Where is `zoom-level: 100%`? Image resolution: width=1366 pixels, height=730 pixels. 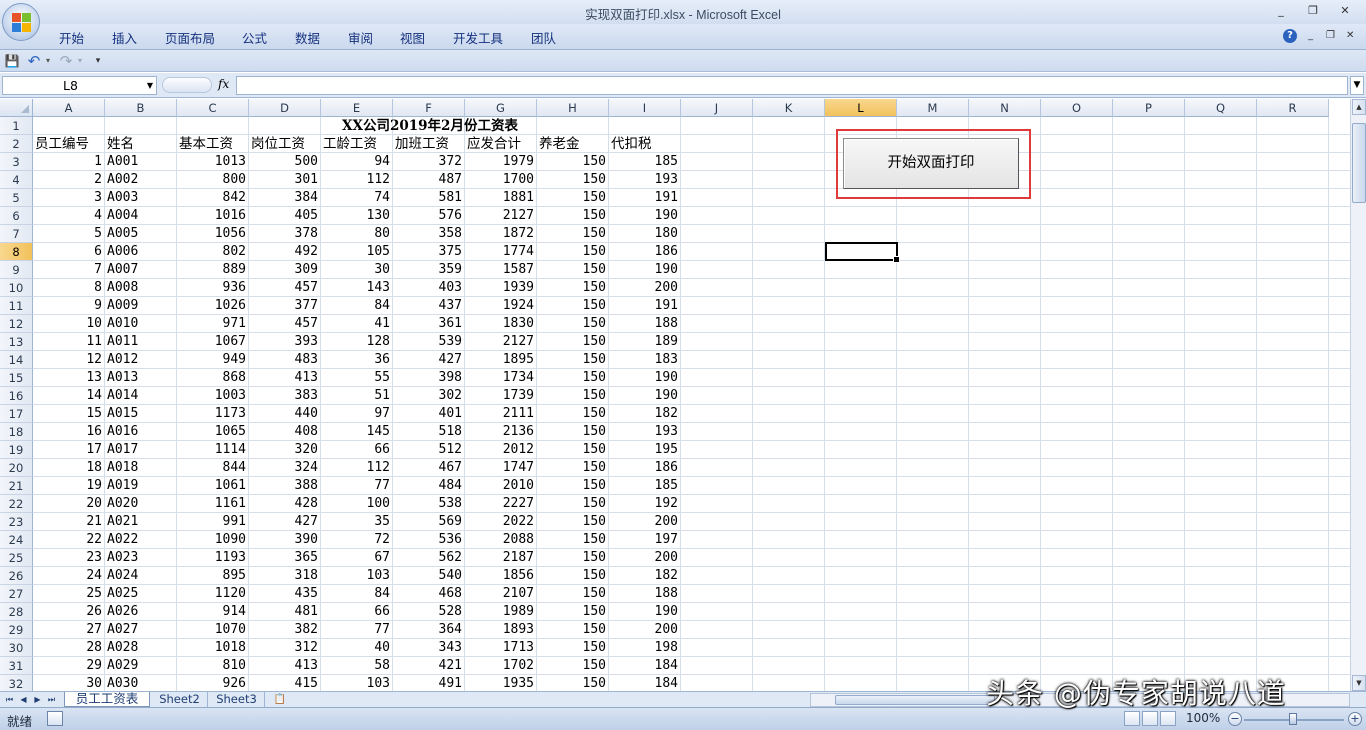 zoom-level: 100% is located at coordinates (1203, 718).